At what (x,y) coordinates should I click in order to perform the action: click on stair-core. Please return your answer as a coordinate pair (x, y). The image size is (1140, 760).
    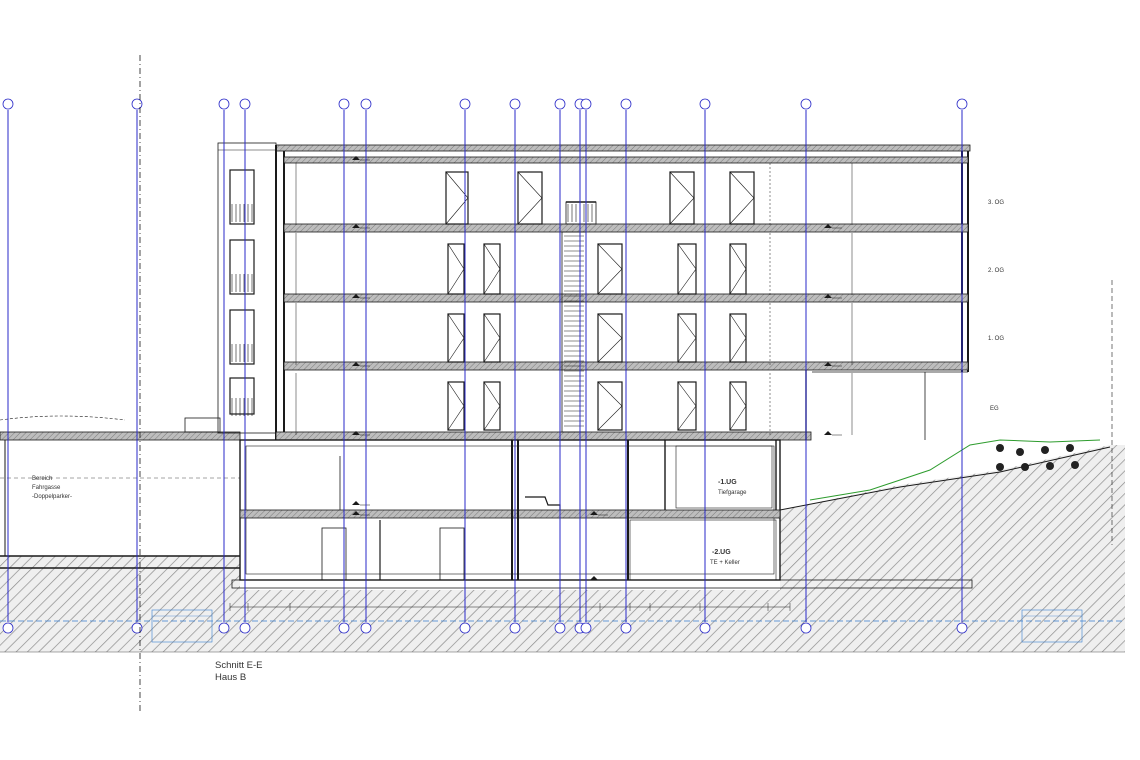
    Looking at the image, I should click on (579, 317).